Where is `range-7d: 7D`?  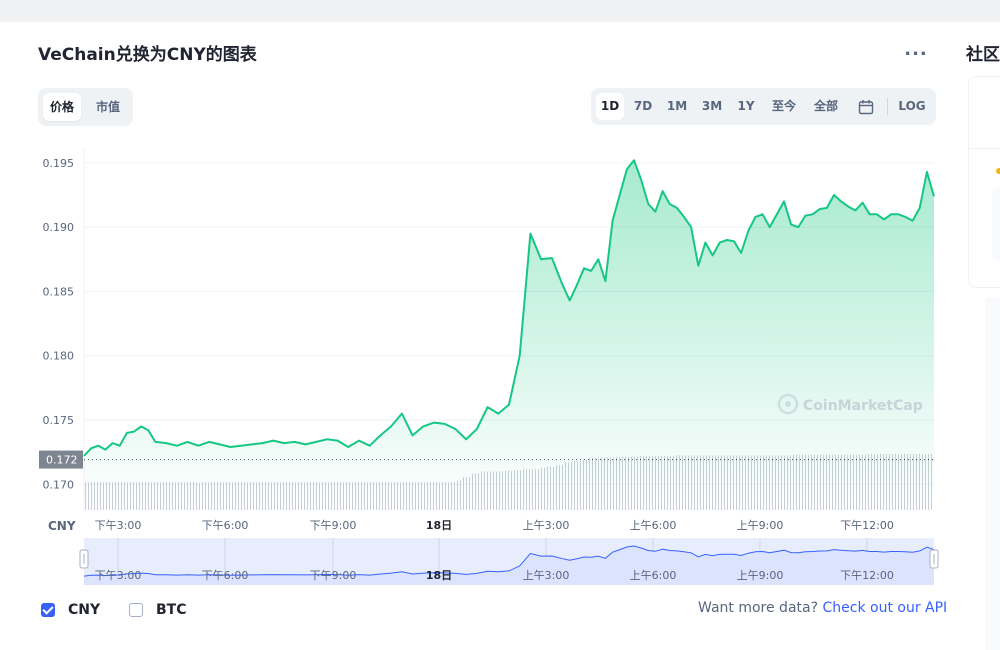
range-7d: 7D is located at coordinates (643, 106).